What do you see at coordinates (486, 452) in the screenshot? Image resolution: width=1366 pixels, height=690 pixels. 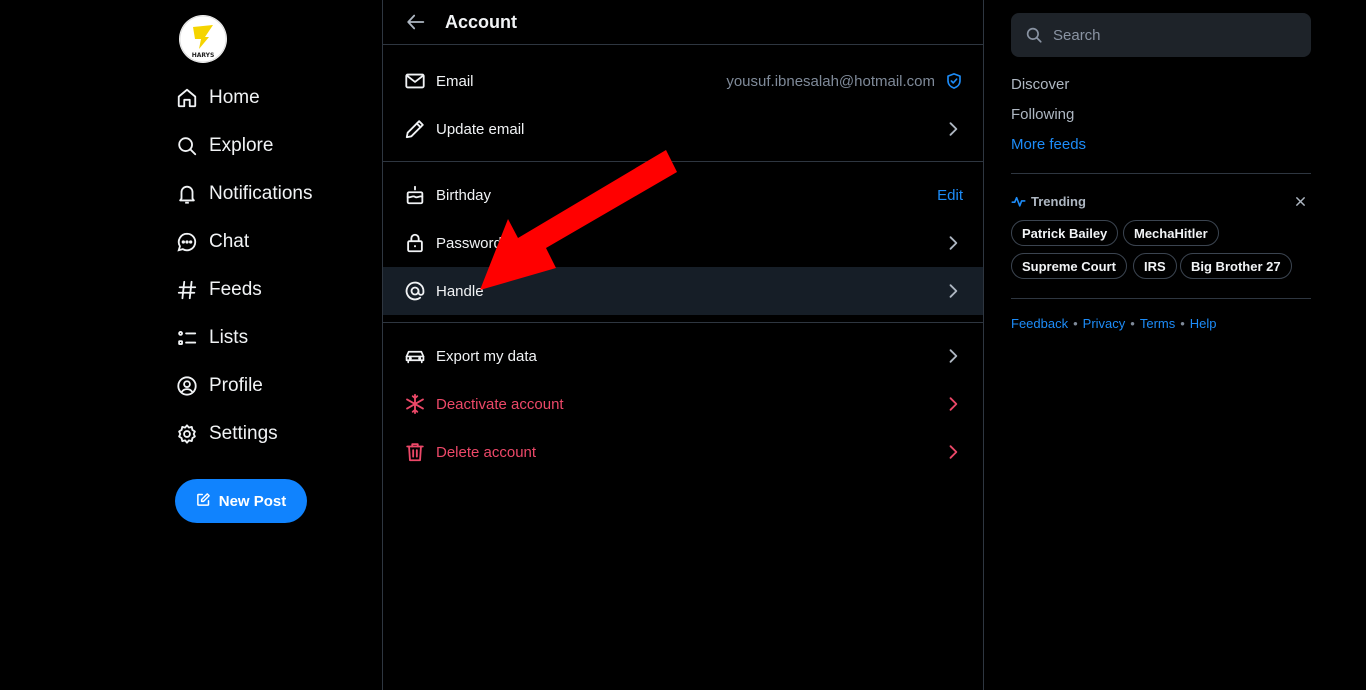 I see `delete-account-label: Delete account` at bounding box center [486, 452].